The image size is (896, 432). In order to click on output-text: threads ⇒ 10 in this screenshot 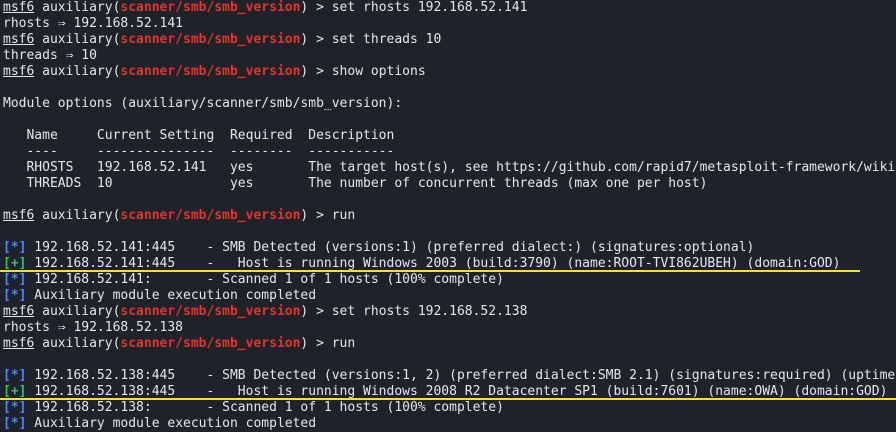, I will do `click(50, 55)`.